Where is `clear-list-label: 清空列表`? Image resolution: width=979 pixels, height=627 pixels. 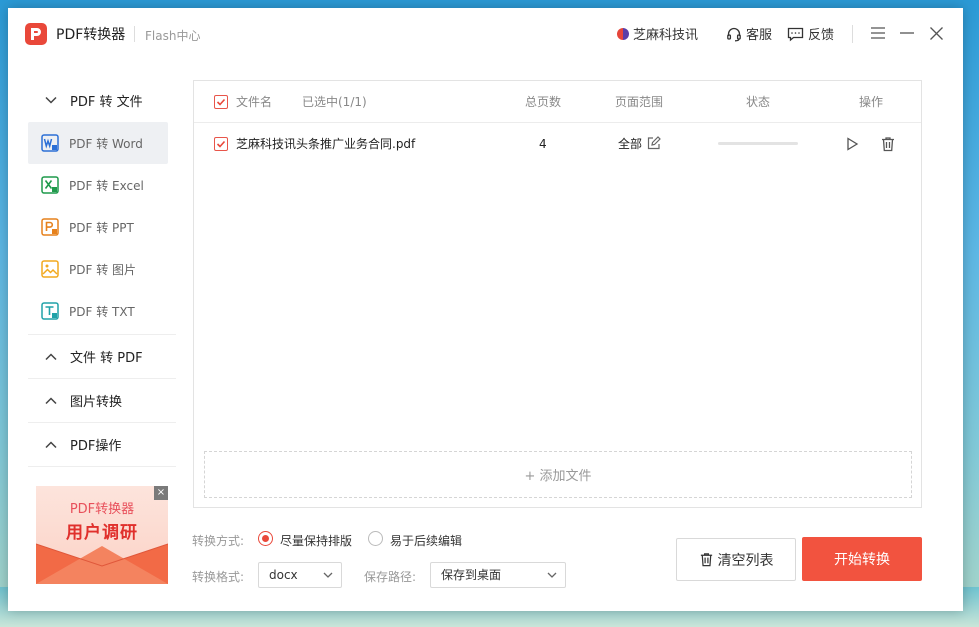
clear-list-label: 清空列表 is located at coordinates (745, 560).